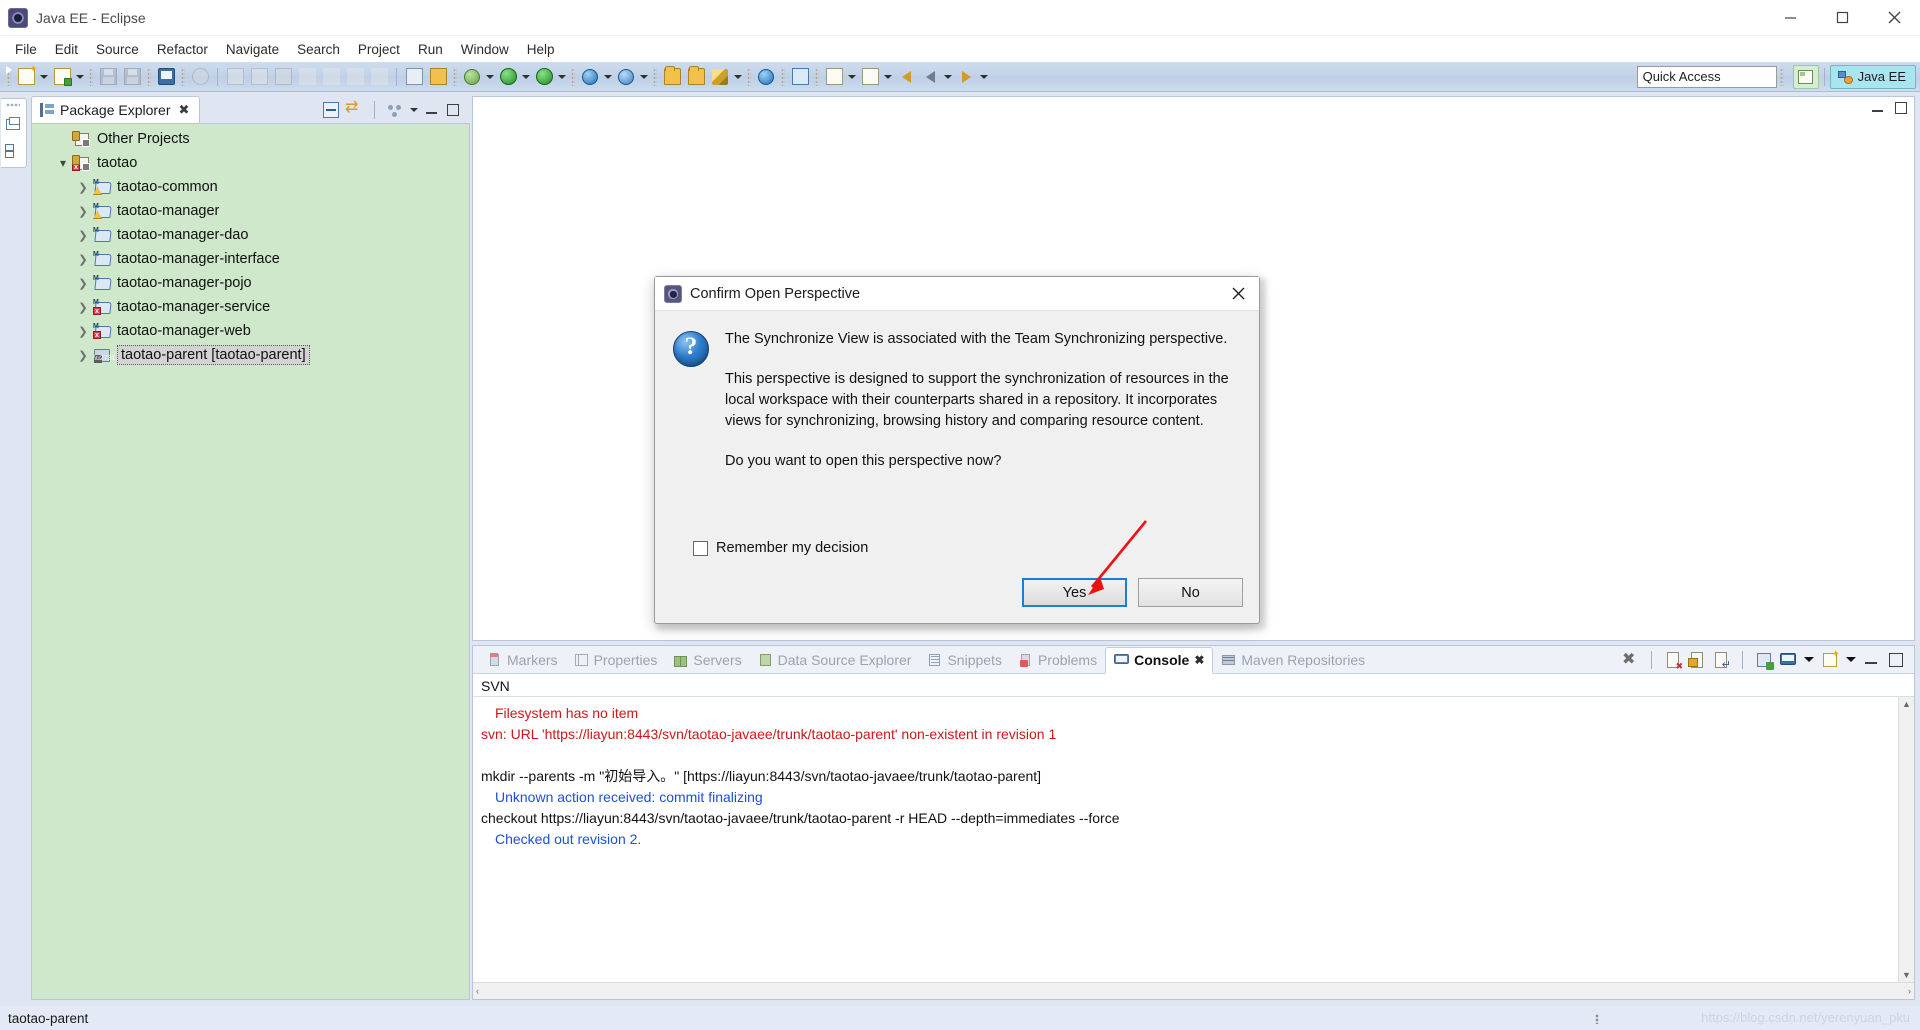 Image resolution: width=1920 pixels, height=1030 pixels. What do you see at coordinates (835, 659) in the screenshot?
I see `tab-data-source-explorer: Data Source Explorer` at bounding box center [835, 659].